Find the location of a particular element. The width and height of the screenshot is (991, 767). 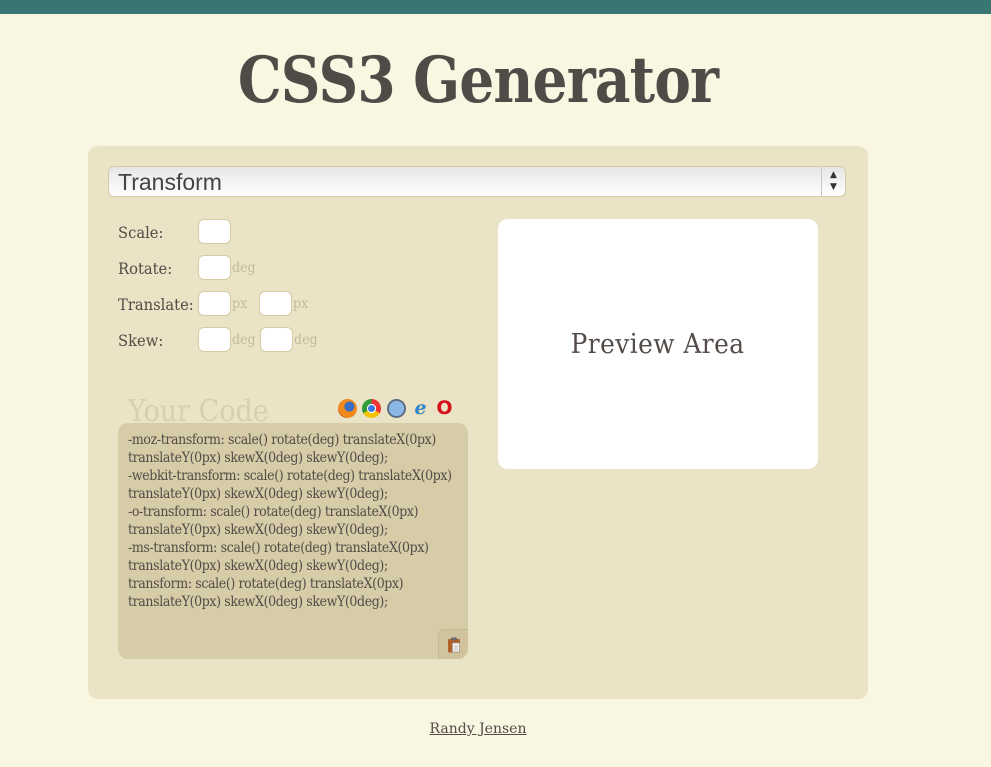

rotate-label: Rotate: is located at coordinates (145, 268).